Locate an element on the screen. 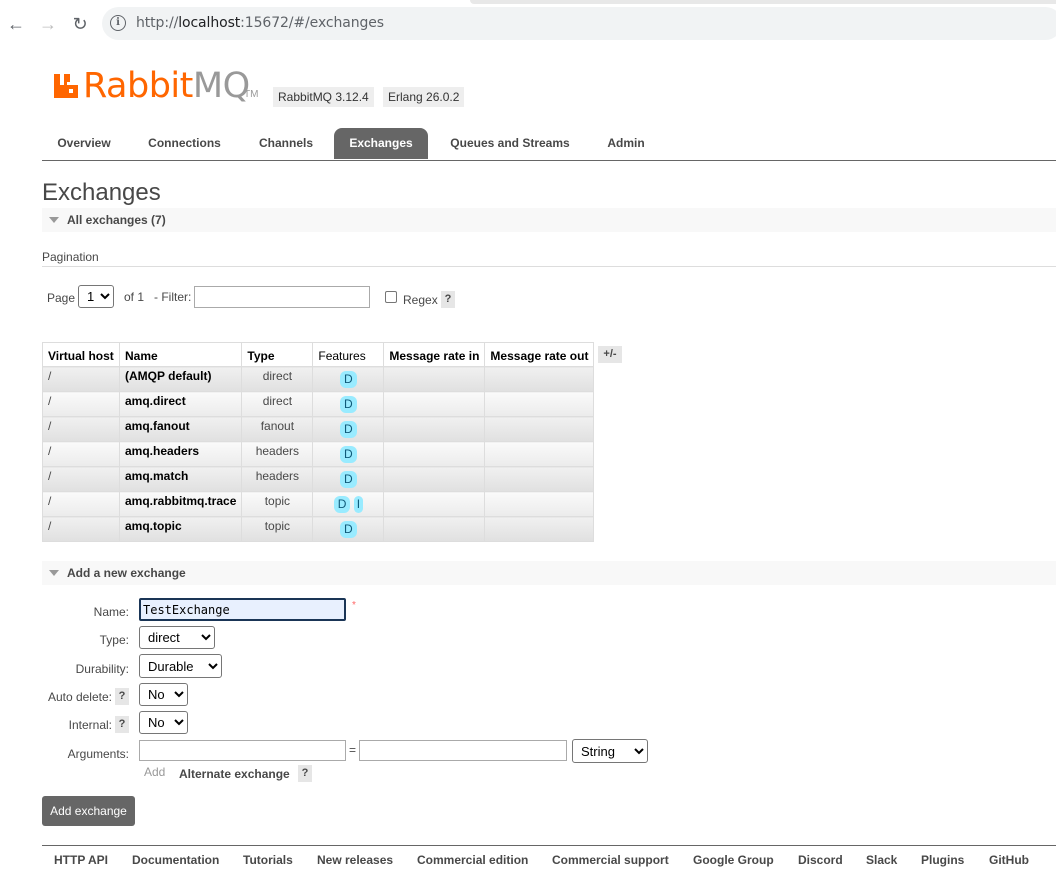  page-count-label: of 1 is located at coordinates (134, 297).